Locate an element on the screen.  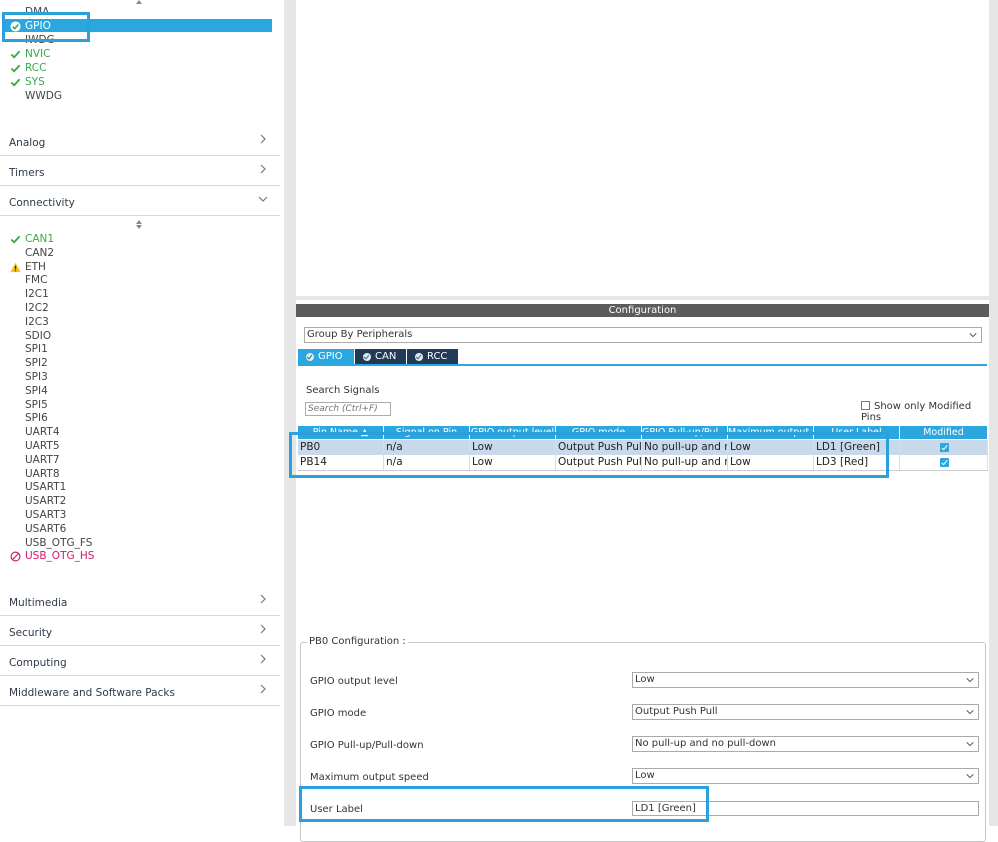
group-by-select: Group By Peripherals is located at coordinates (643, 335).